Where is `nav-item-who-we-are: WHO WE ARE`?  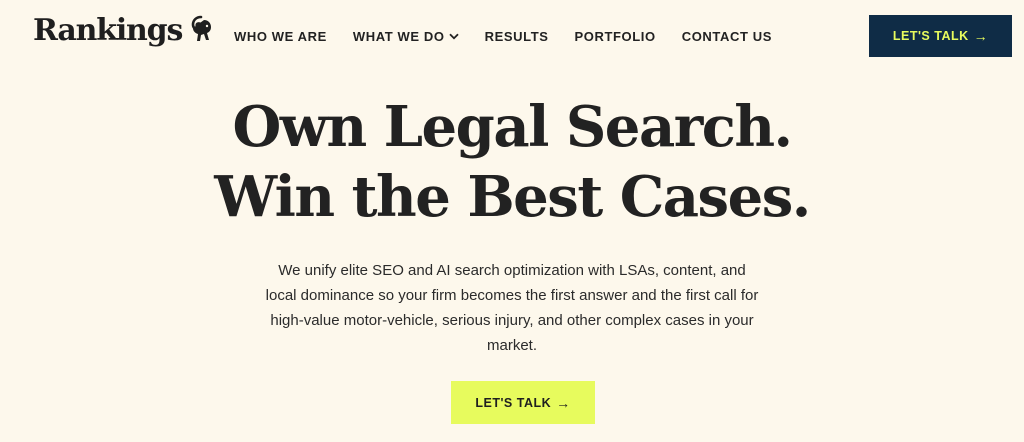 nav-item-who-we-are: WHO WE ARE is located at coordinates (280, 36).